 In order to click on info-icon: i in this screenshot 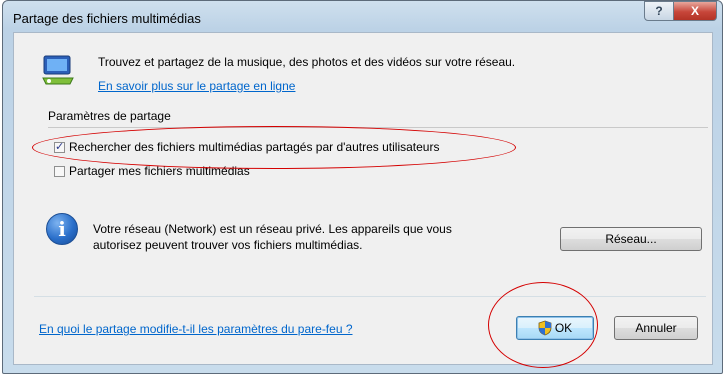, I will do `click(62, 229)`.